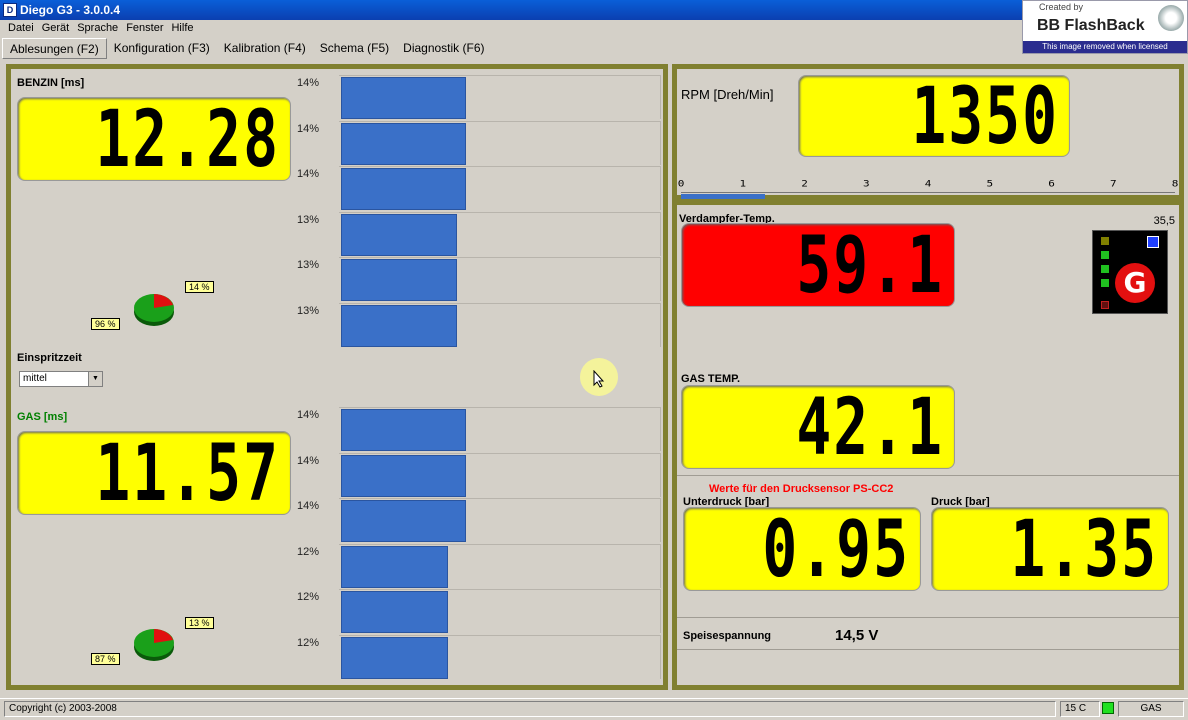  I want to click on menu-geraet: Gerät, so click(56, 28).